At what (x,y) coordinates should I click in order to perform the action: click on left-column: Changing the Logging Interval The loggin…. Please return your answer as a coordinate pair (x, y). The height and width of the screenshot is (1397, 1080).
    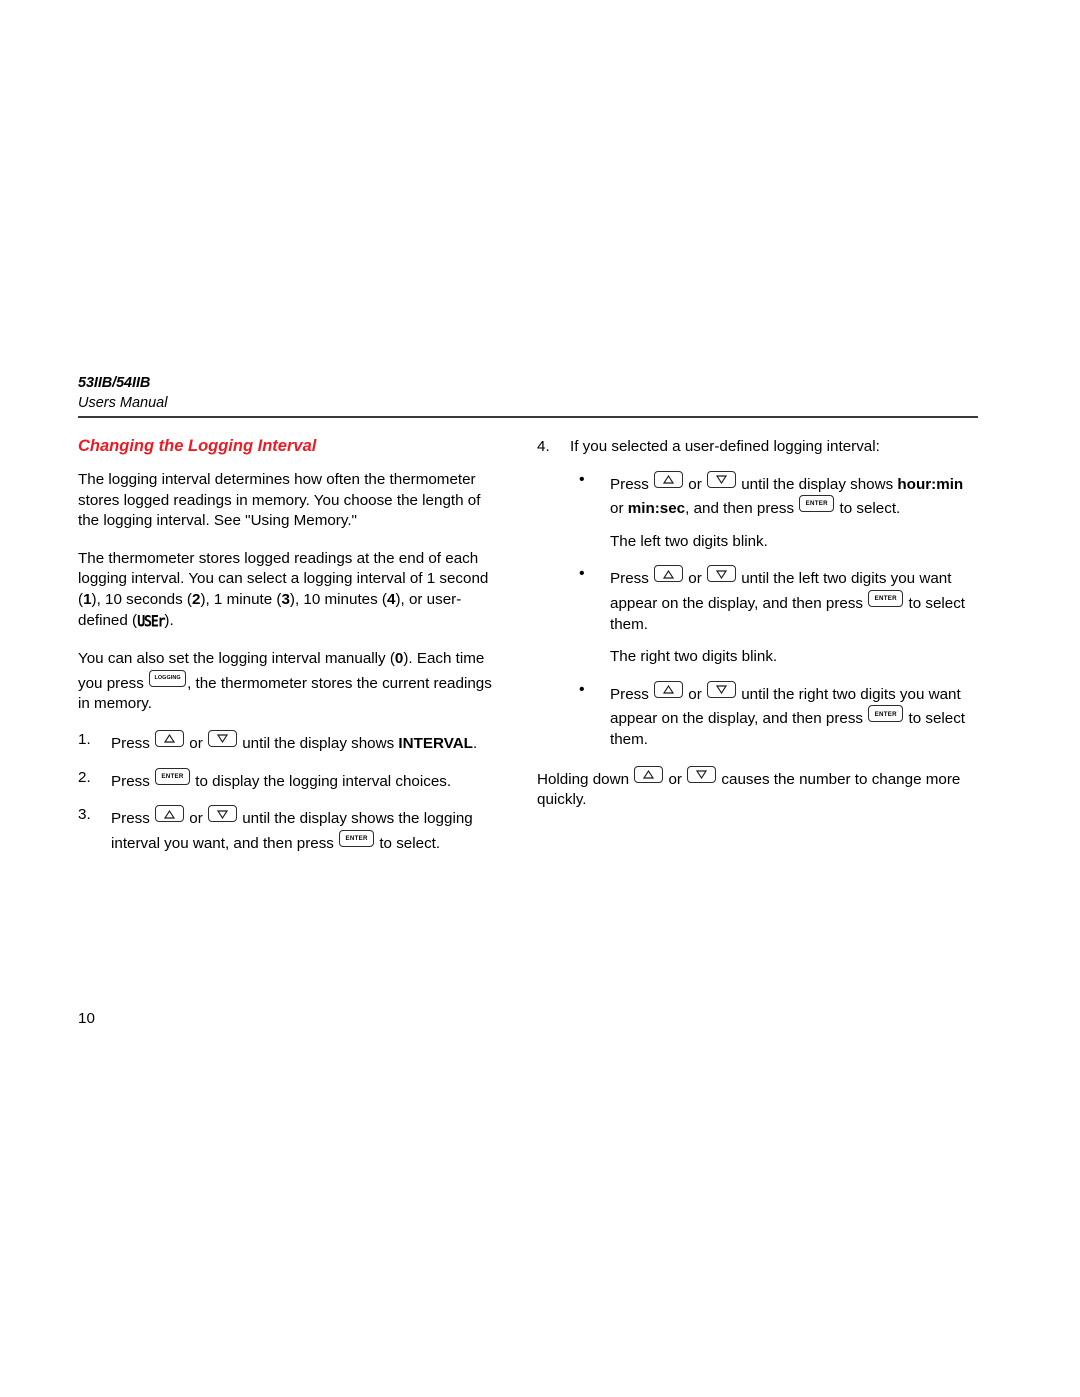
    Looking at the image, I should click on (288, 651).